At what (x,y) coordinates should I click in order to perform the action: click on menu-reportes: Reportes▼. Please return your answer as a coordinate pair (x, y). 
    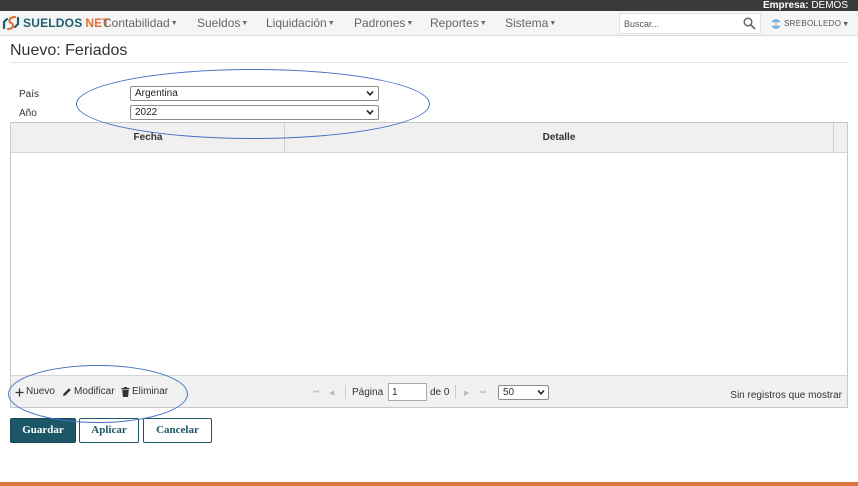
    Looking at the image, I should click on (458, 23).